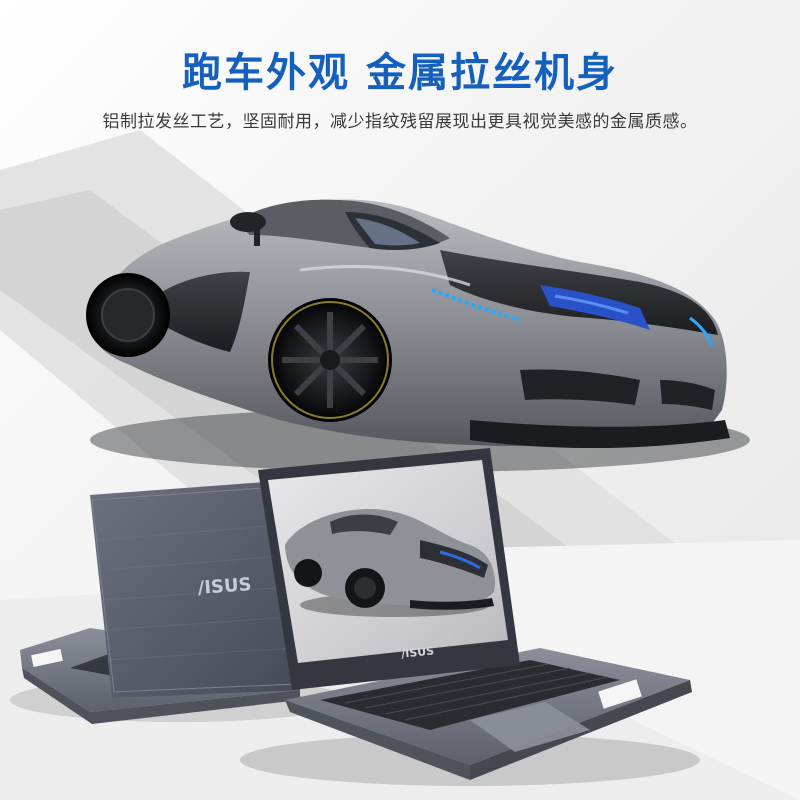 This screenshot has height=800, width=800. Describe the element at coordinates (418, 652) in the screenshot. I see `bezel-brand-logo: /ISUS` at that location.